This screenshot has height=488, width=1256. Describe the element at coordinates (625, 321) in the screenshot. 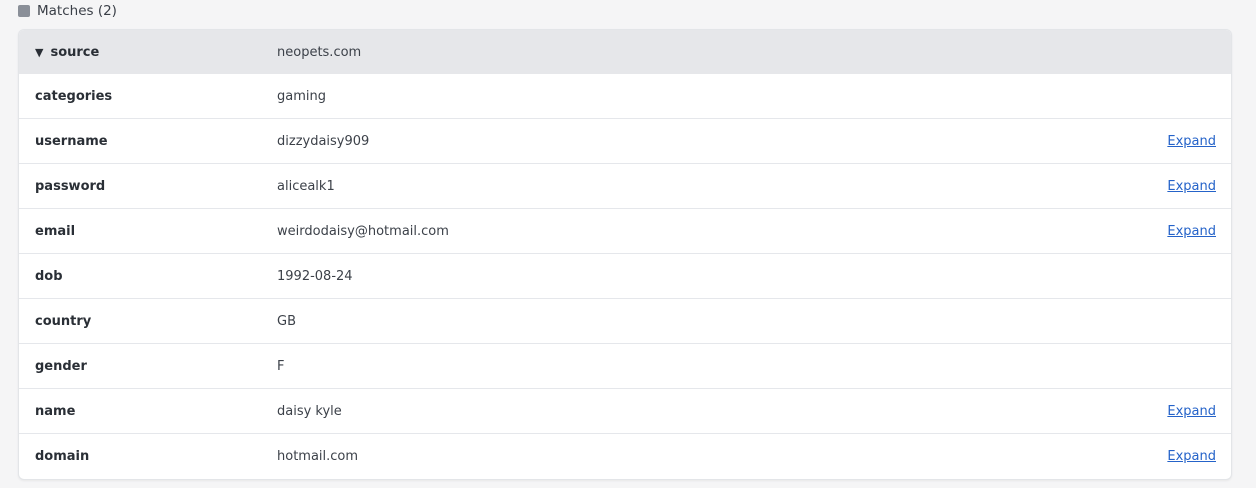

I see `field-row-country: country GB` at that location.